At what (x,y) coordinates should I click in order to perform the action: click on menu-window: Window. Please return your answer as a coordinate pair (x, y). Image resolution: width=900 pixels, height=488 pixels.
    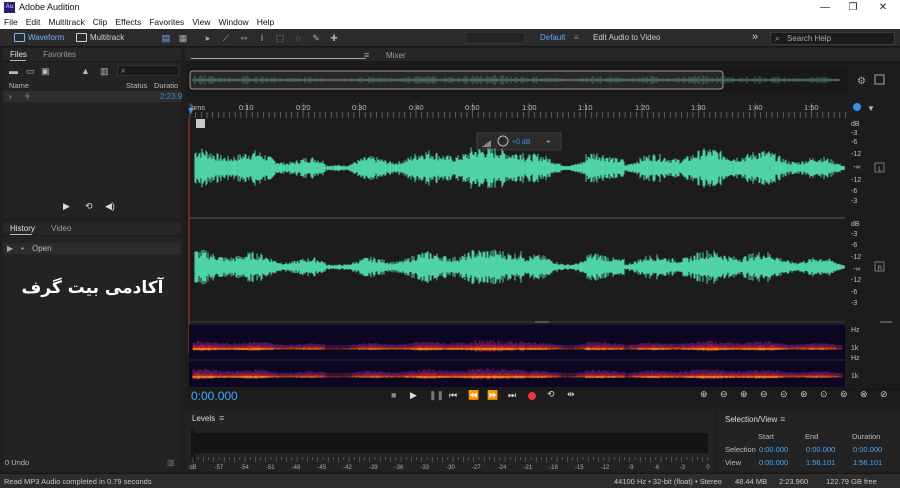
    Looking at the image, I should click on (233, 22).